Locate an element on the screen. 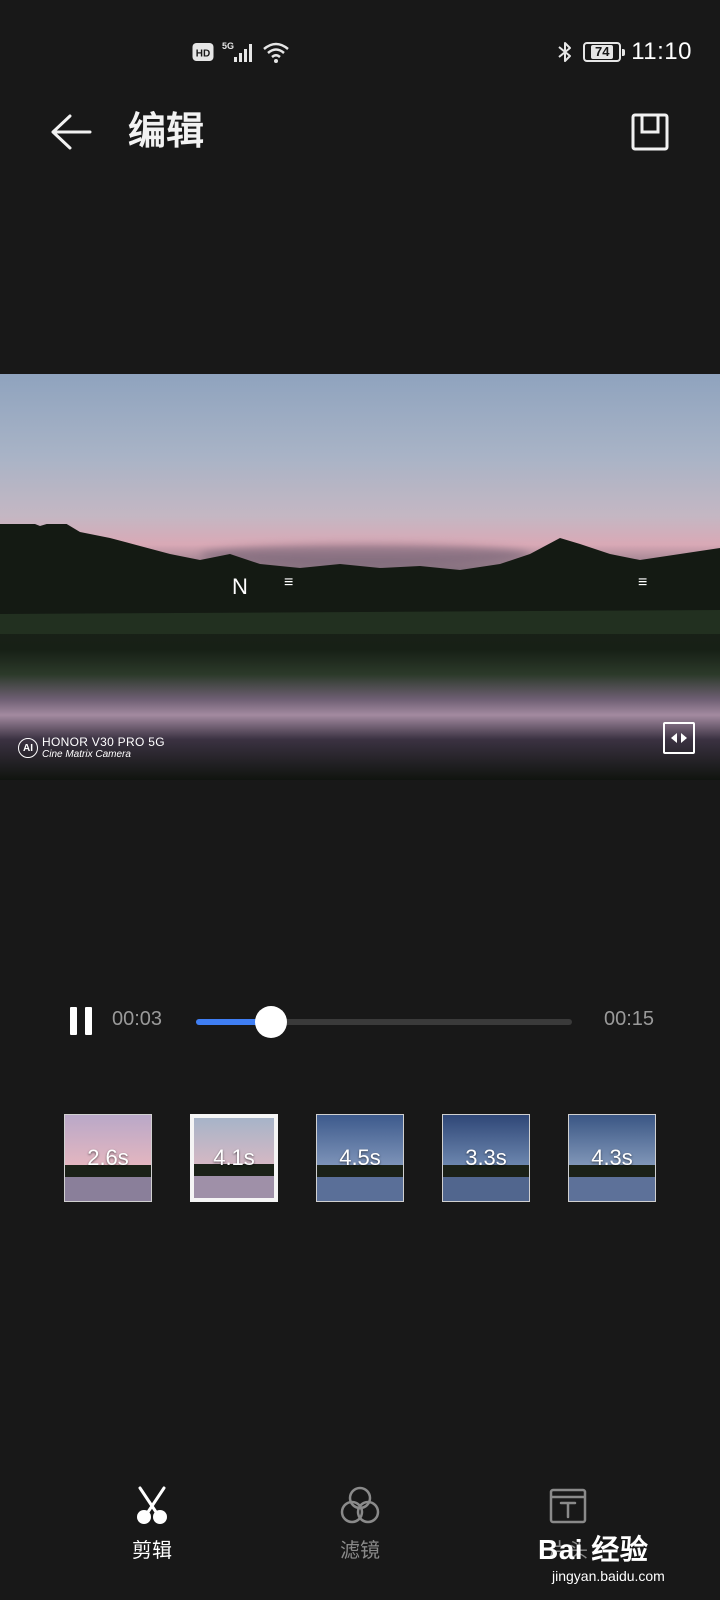 This screenshot has height=1600, width=720. ai-badge-icon: AI is located at coordinates (28, 748).